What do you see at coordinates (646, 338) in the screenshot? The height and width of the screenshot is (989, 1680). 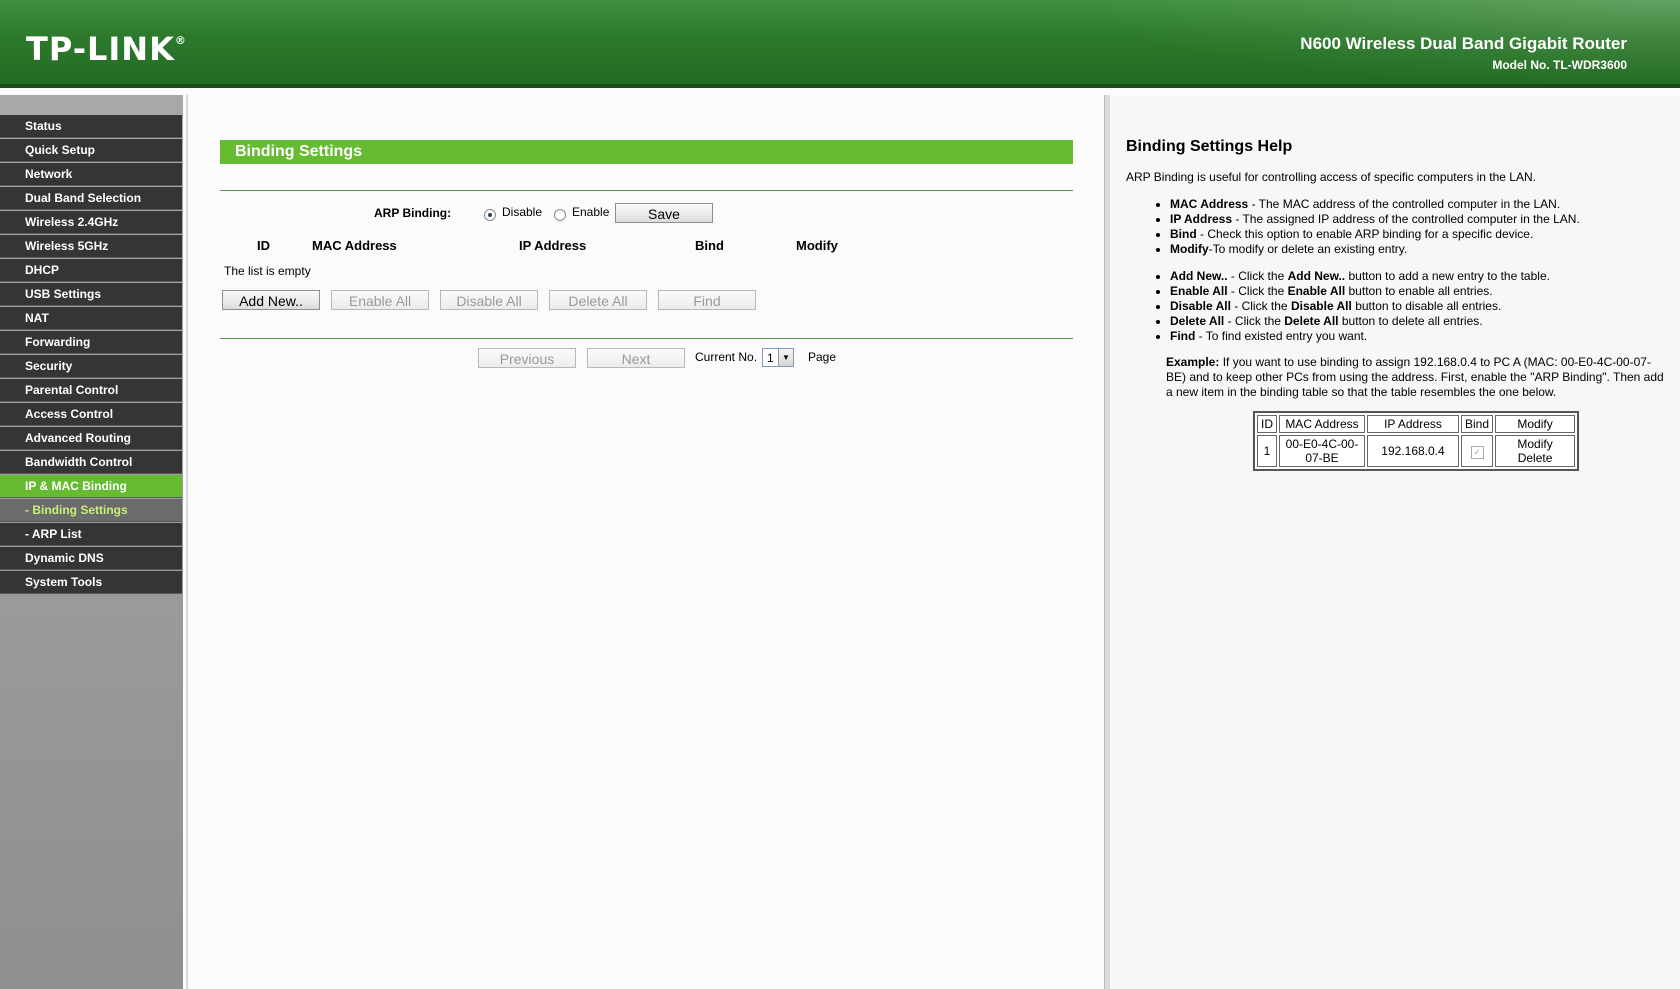 I see `divider-bottom` at bounding box center [646, 338].